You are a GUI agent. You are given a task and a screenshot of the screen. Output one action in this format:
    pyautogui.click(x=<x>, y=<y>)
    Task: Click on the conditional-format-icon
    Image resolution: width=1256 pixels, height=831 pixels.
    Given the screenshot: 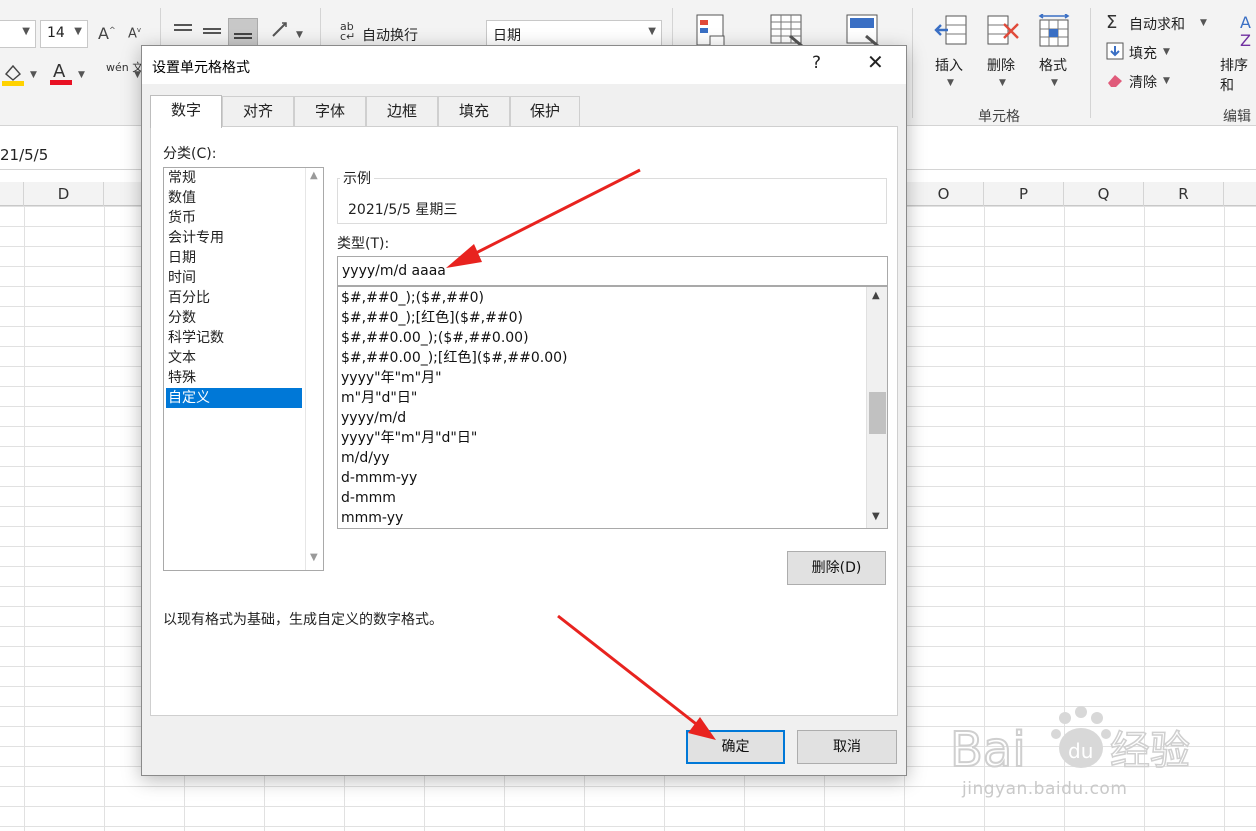 What is the action you would take?
    pyautogui.click(x=713, y=31)
    